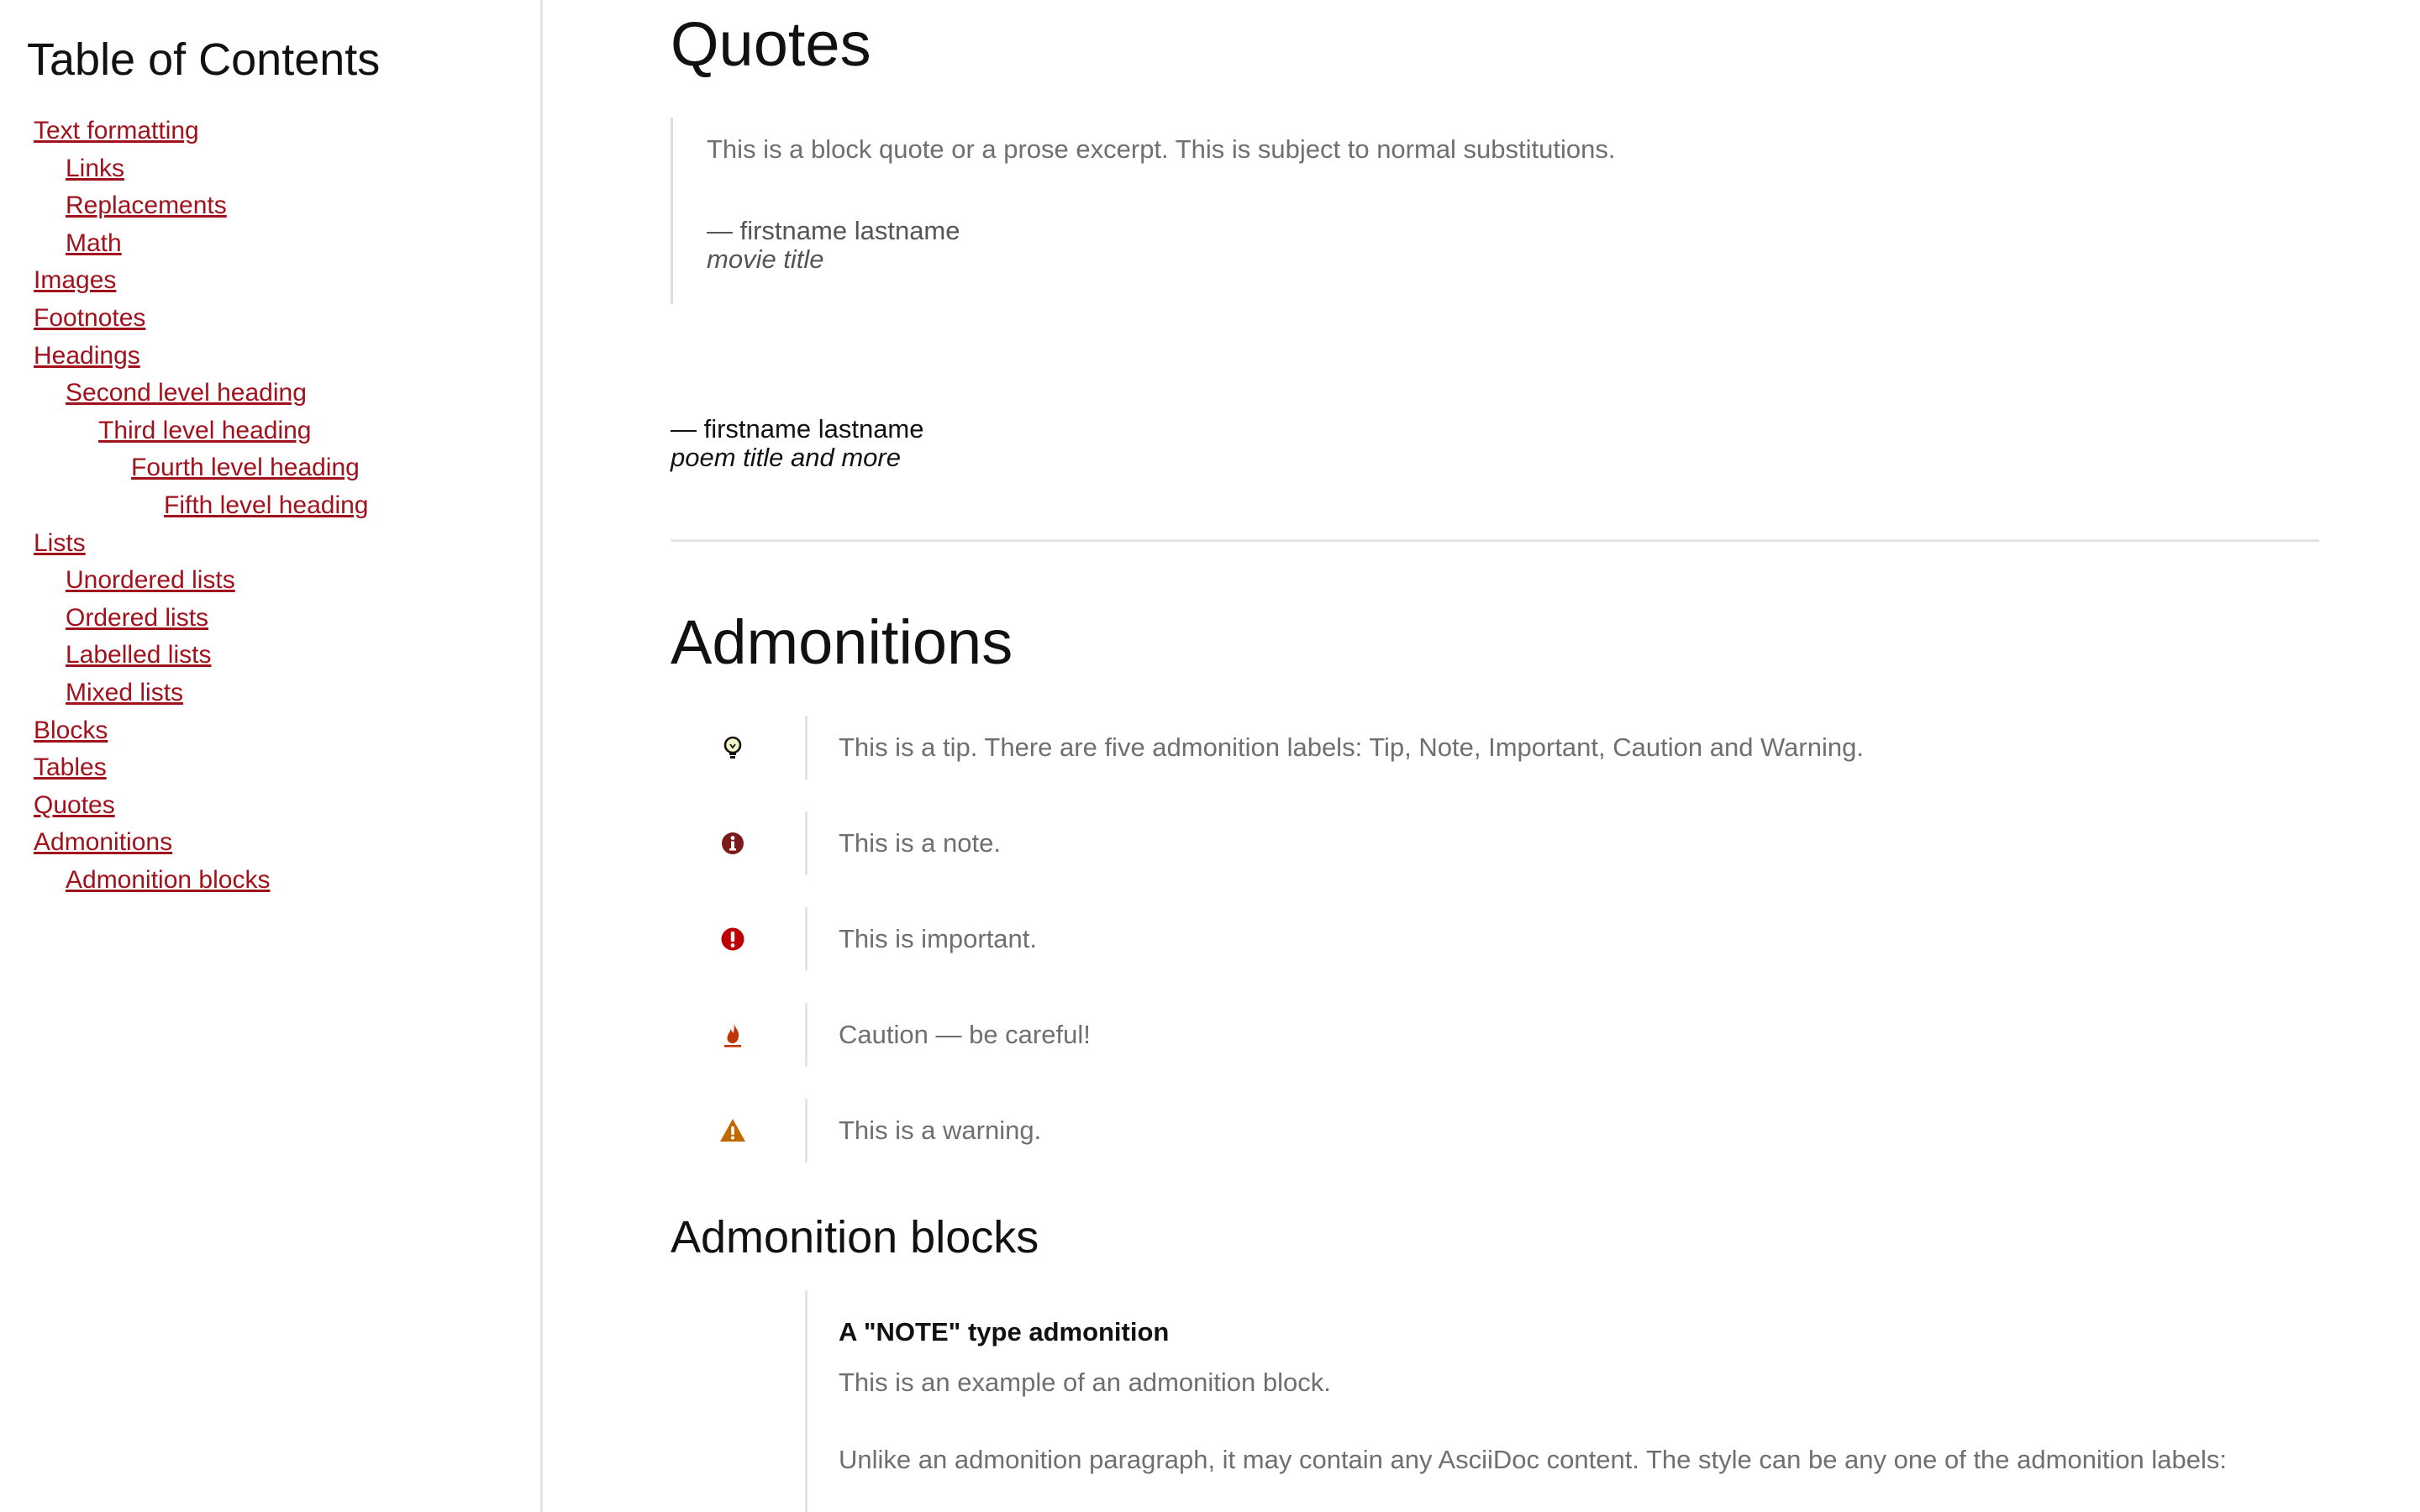 This screenshot has width=2420, height=1512. What do you see at coordinates (202, 843) in the screenshot?
I see `toc-item: Admonitions` at bounding box center [202, 843].